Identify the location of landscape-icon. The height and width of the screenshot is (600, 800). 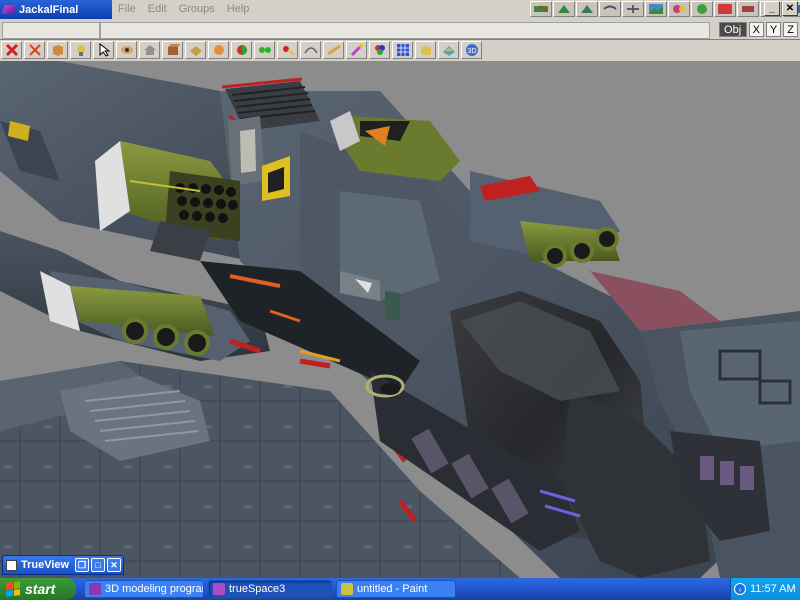
(656, 9).